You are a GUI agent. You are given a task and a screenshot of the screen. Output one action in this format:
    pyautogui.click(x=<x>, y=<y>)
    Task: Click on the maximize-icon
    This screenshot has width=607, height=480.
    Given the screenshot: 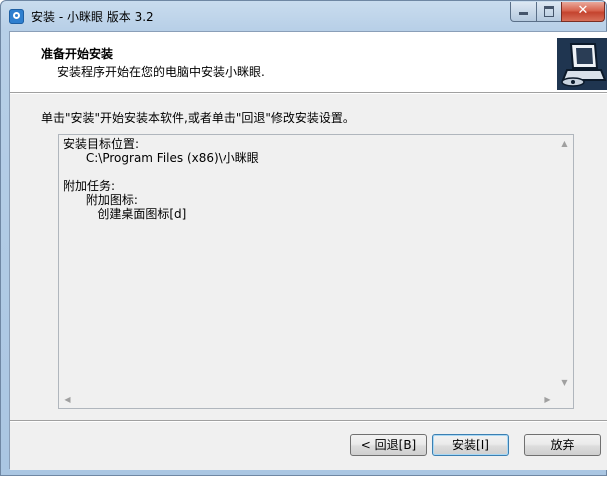 What is the action you would take?
    pyautogui.click(x=549, y=10)
    